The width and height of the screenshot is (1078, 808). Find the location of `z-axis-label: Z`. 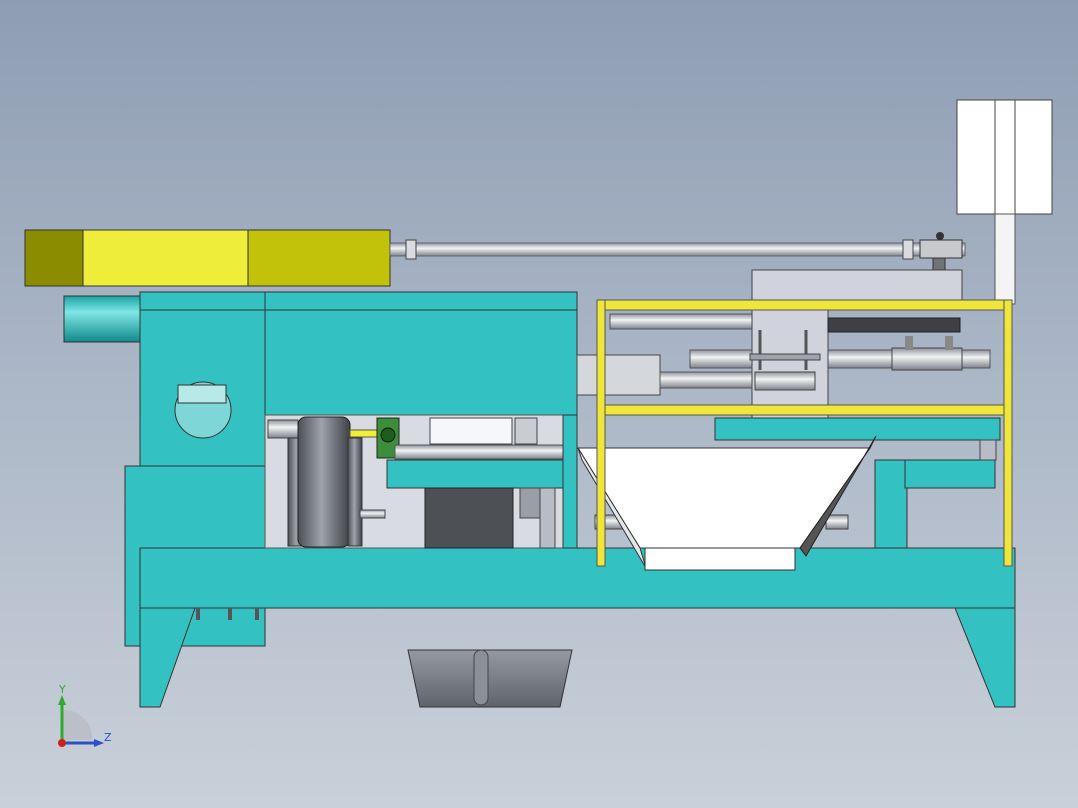

z-axis-label: Z is located at coordinates (108, 737).